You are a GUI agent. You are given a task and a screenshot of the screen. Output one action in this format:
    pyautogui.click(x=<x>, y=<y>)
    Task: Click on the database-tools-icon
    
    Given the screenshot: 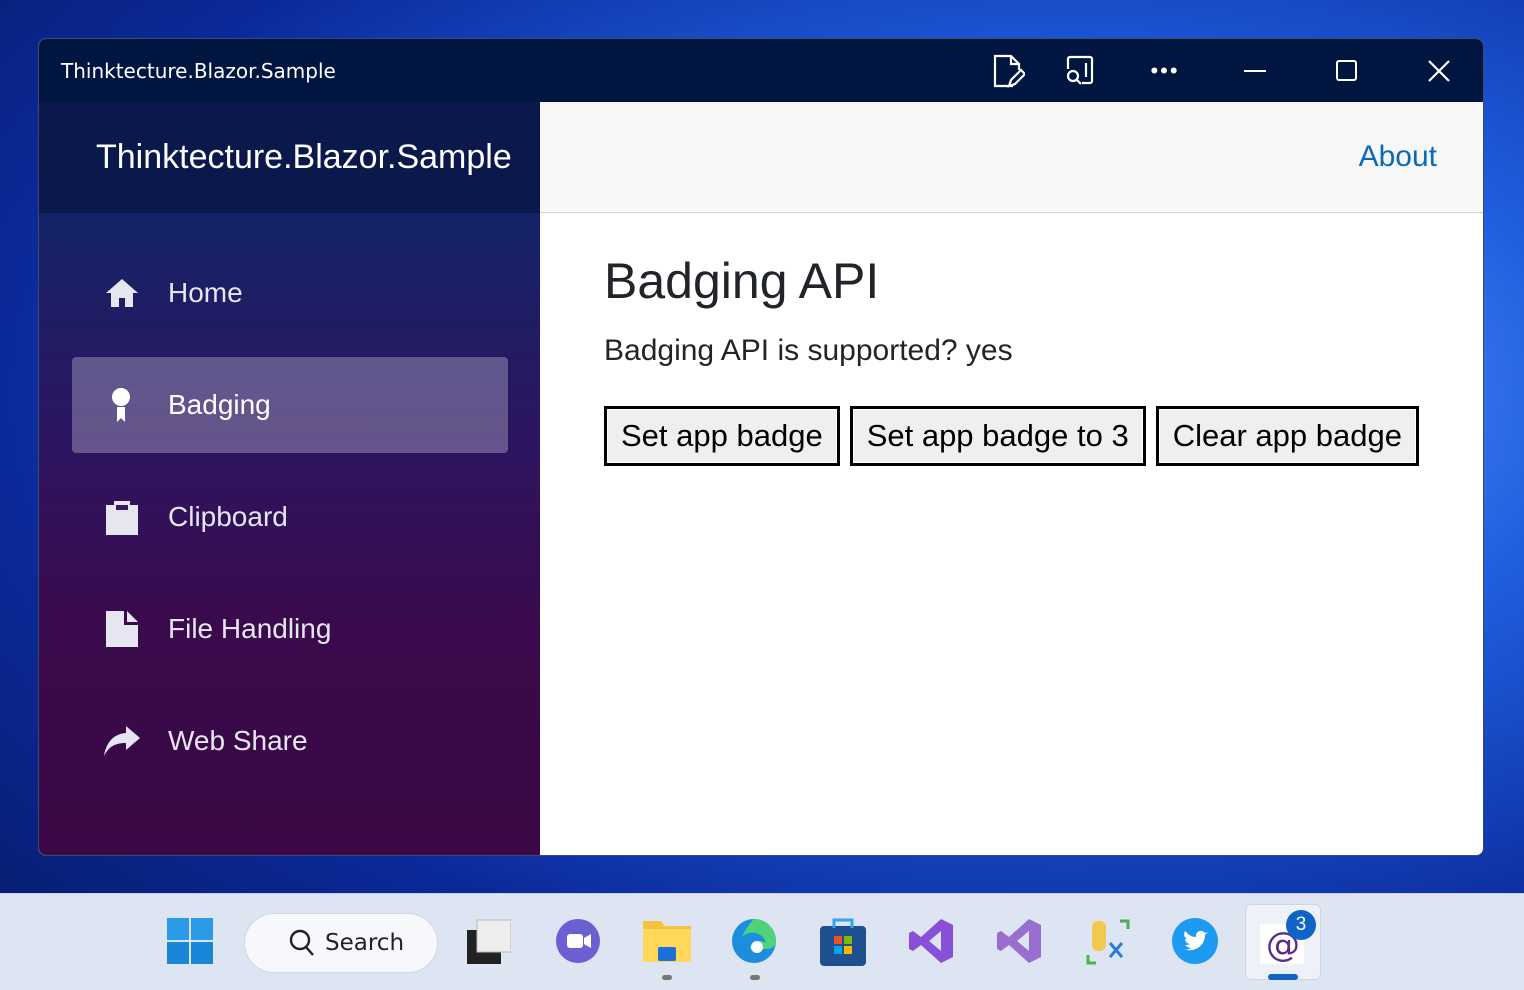 What is the action you would take?
    pyautogui.click(x=1107, y=941)
    